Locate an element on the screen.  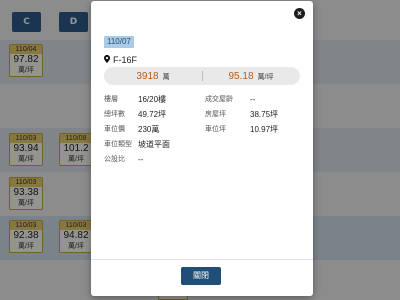
detail-label: 樓層 is located at coordinates (111, 99).